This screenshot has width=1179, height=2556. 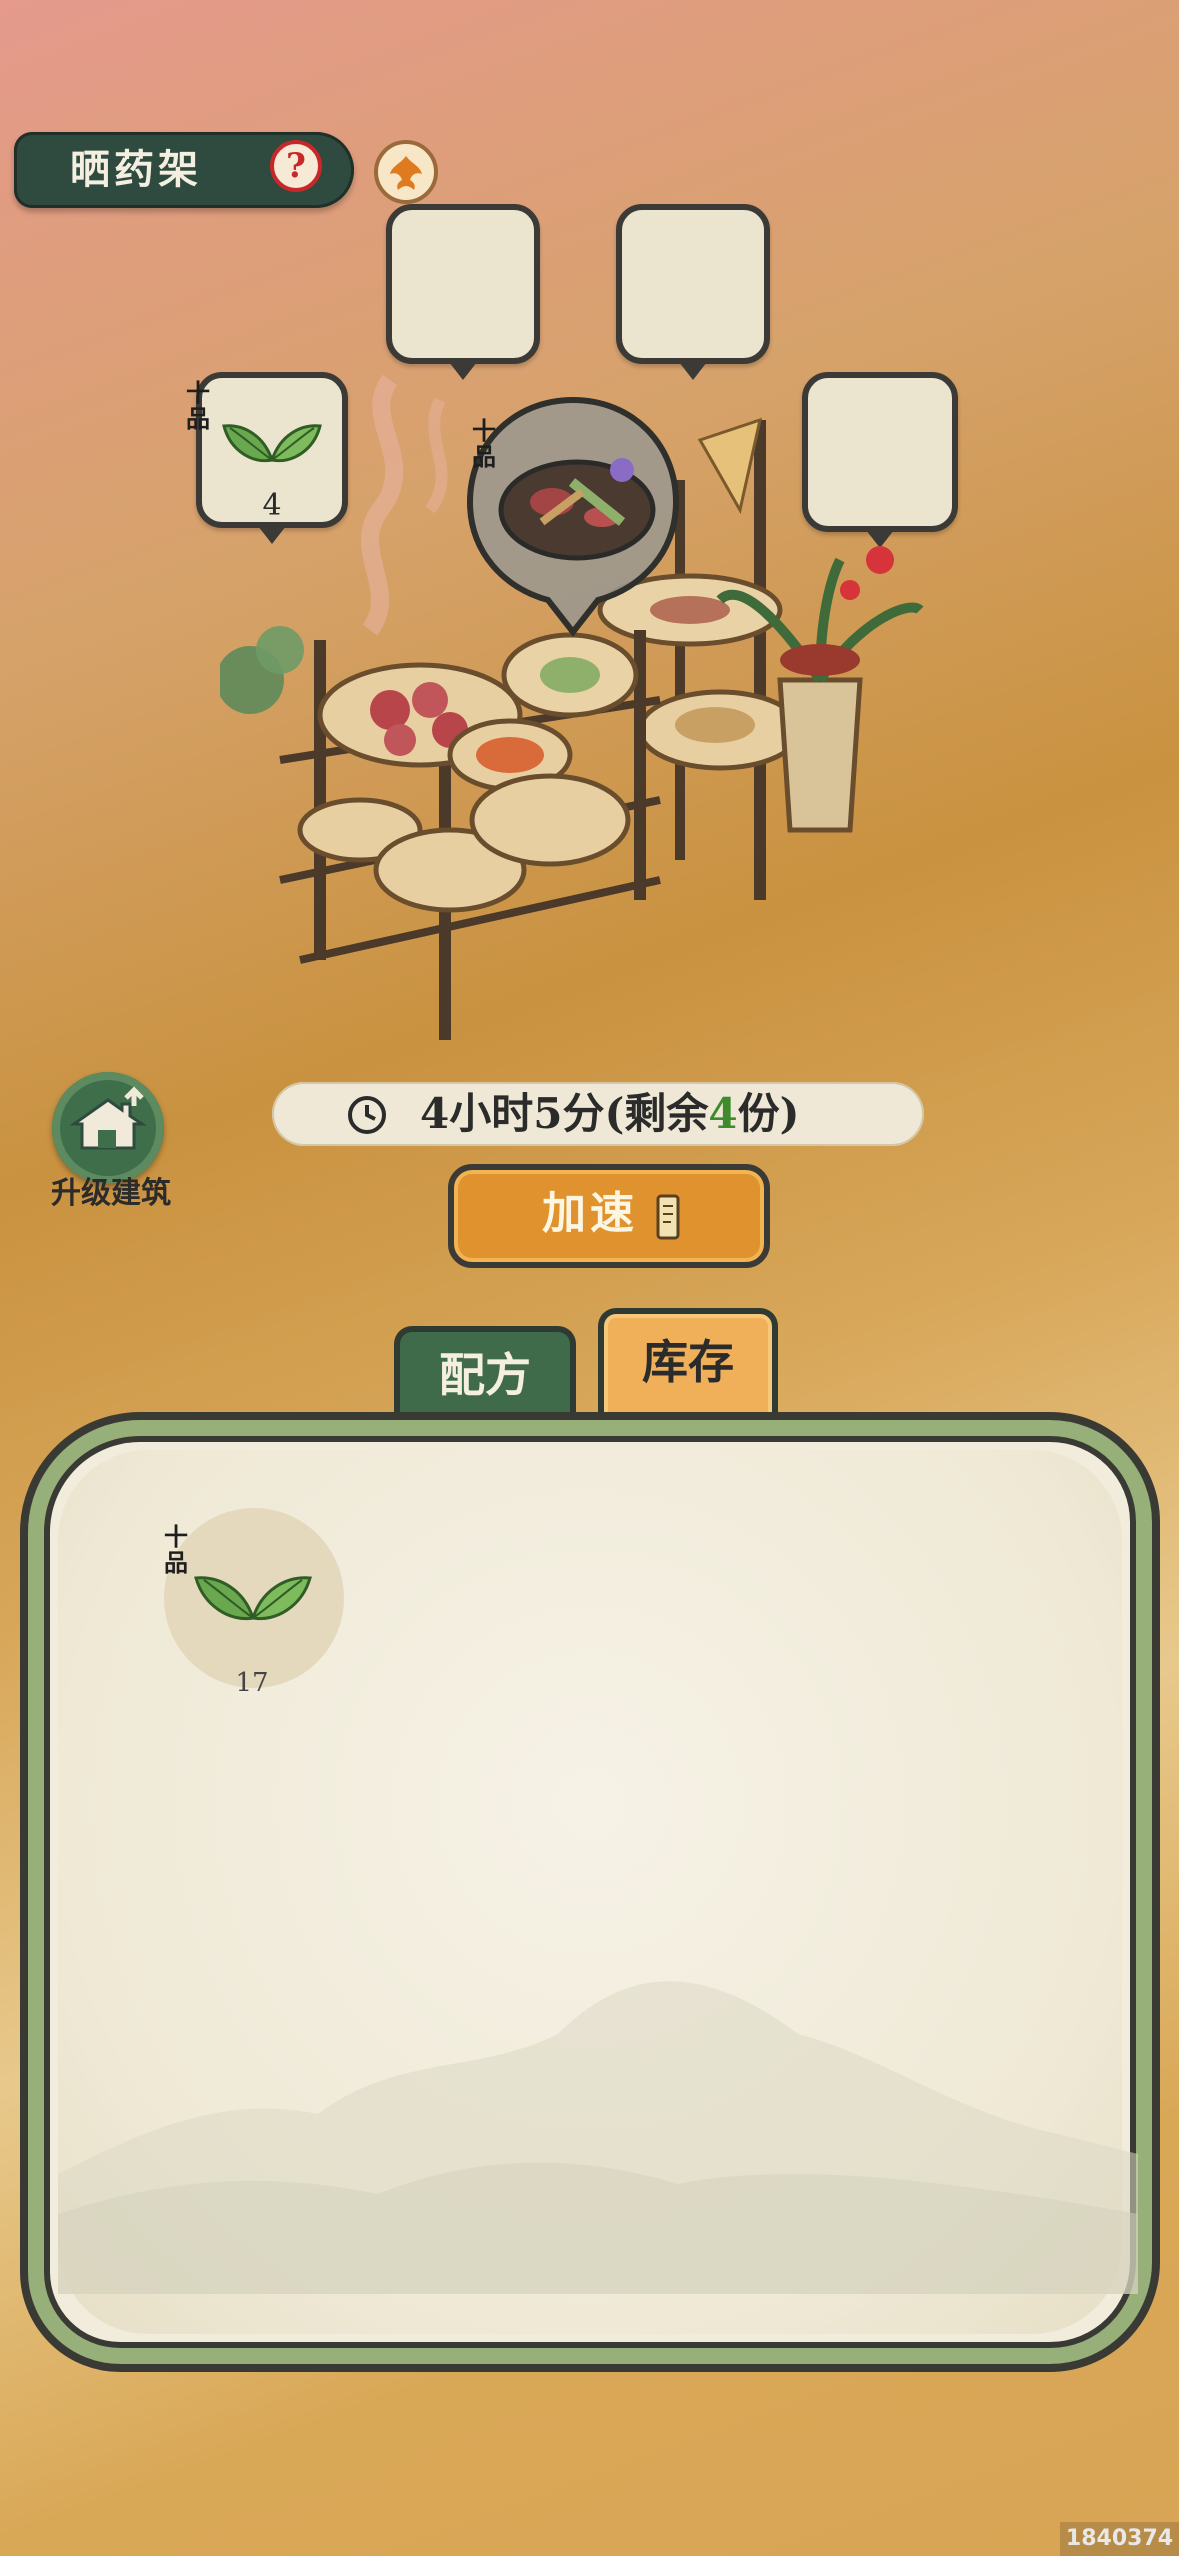 I want to click on speed-up-label: 加速, so click(x=590, y=1214).